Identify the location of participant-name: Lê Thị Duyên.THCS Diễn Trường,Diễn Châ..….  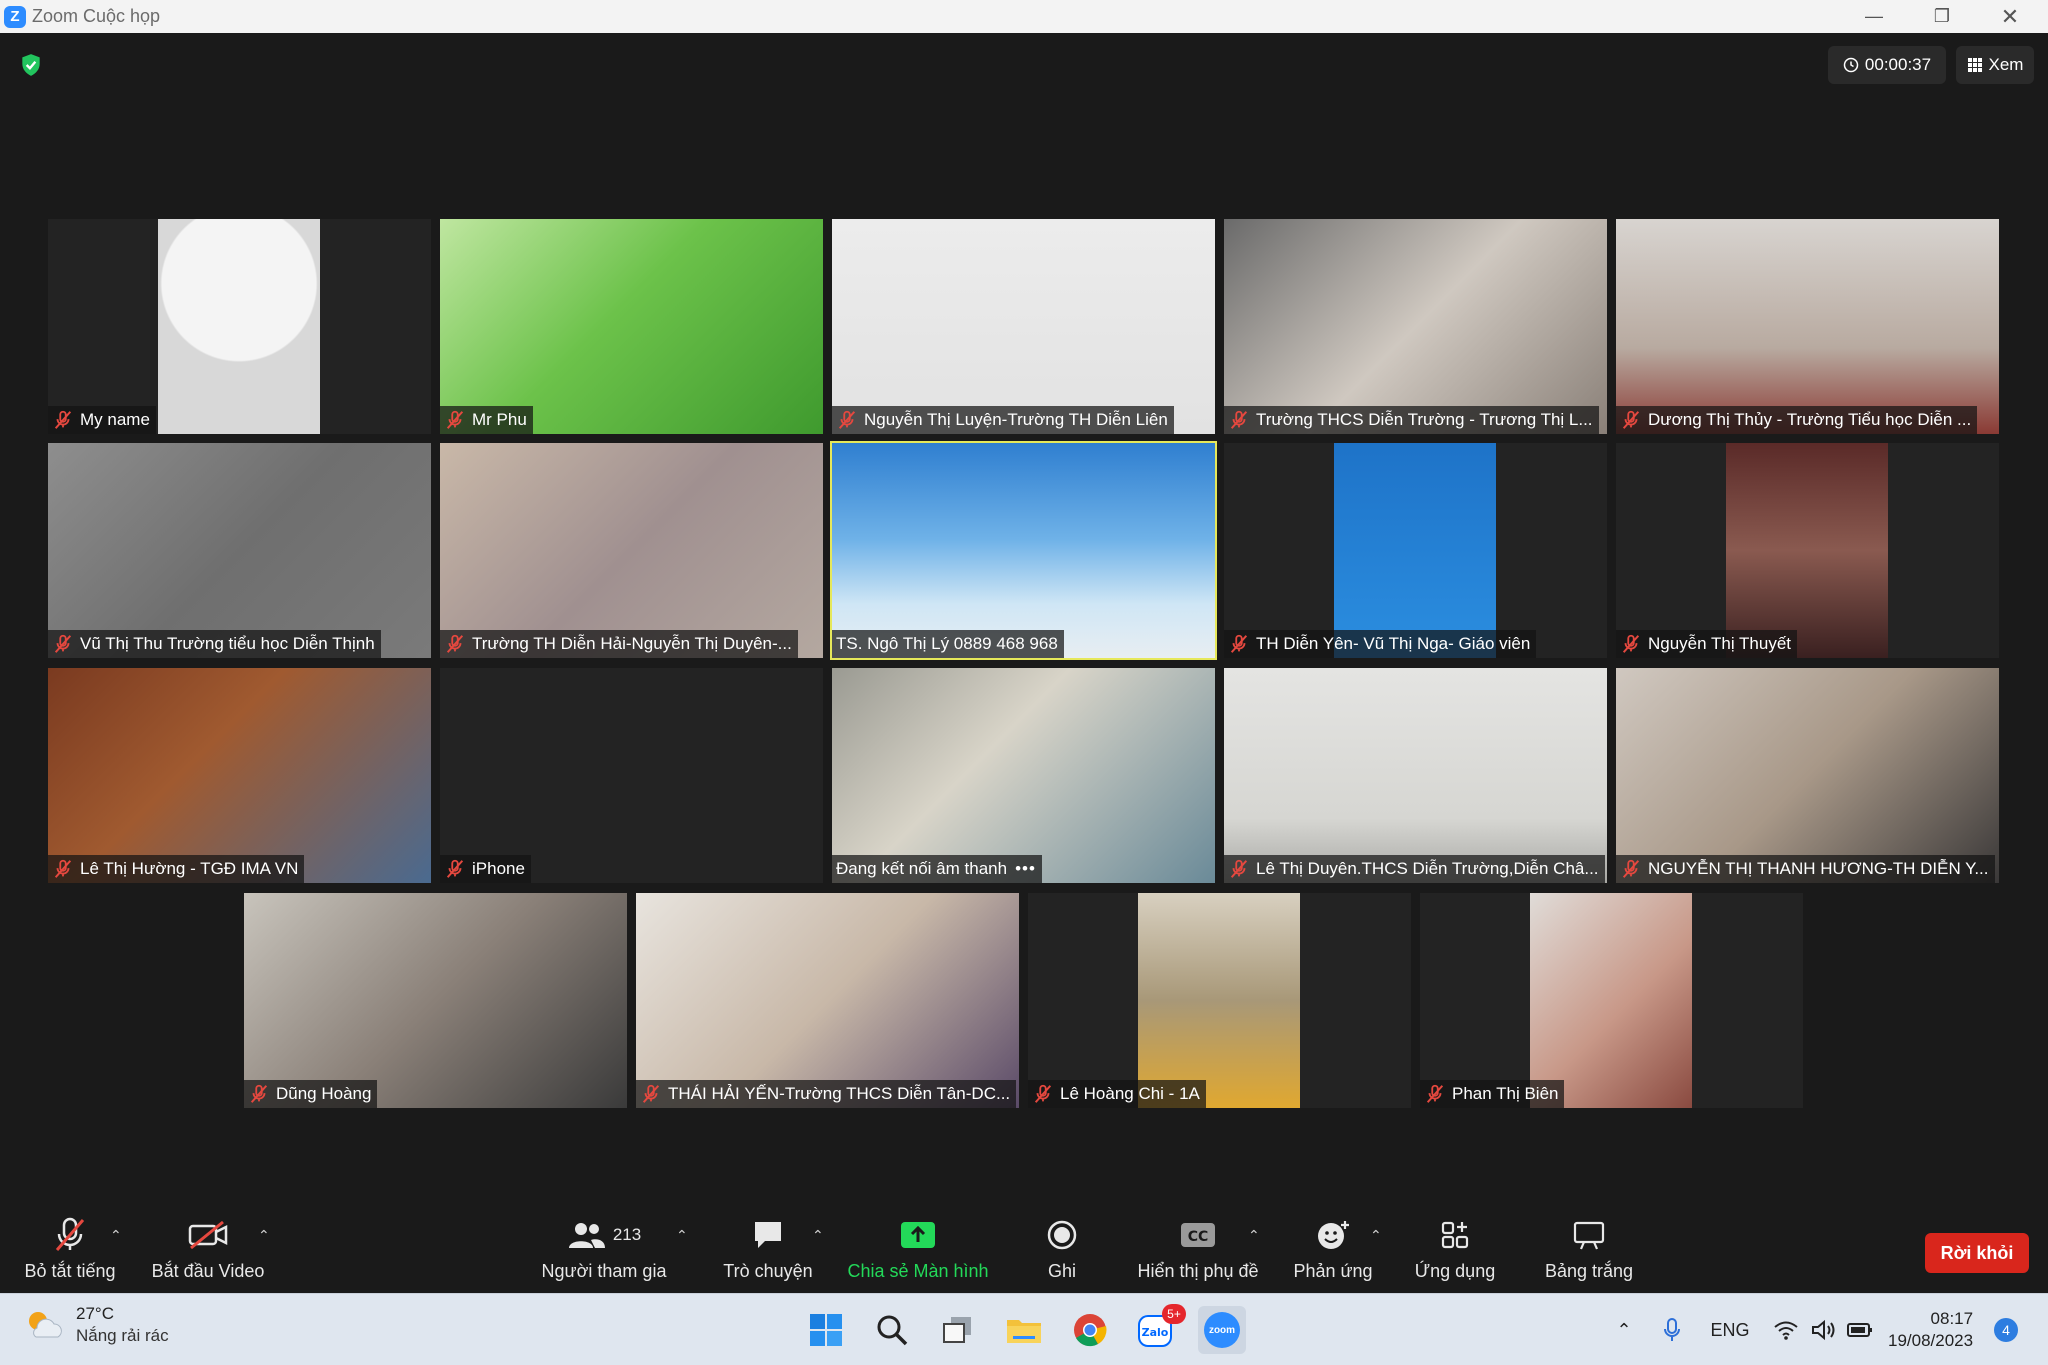
(1427, 868).